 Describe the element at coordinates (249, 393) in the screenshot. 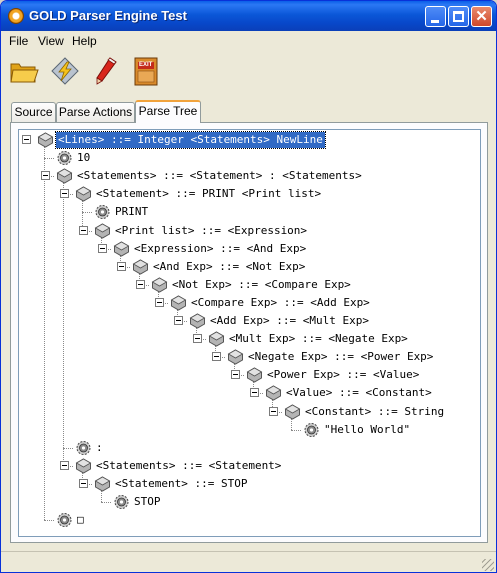

I see `tree-rule-node: <Value> ::= <Constant>` at that location.